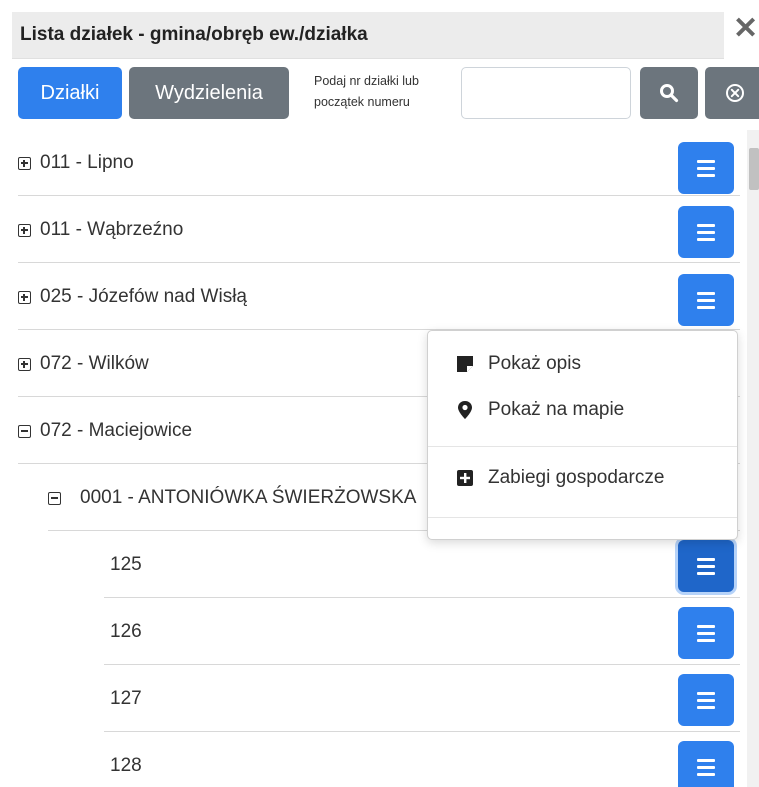 This screenshot has width=759, height=787. Describe the element at coordinates (753, 458) in the screenshot. I see `scrollbar-track` at that location.